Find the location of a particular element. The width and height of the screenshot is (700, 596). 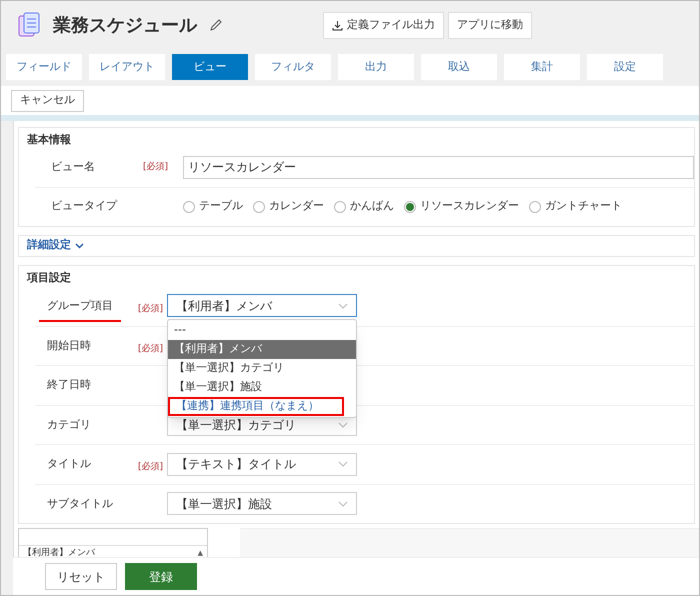

tab: ビュー is located at coordinates (210, 67).